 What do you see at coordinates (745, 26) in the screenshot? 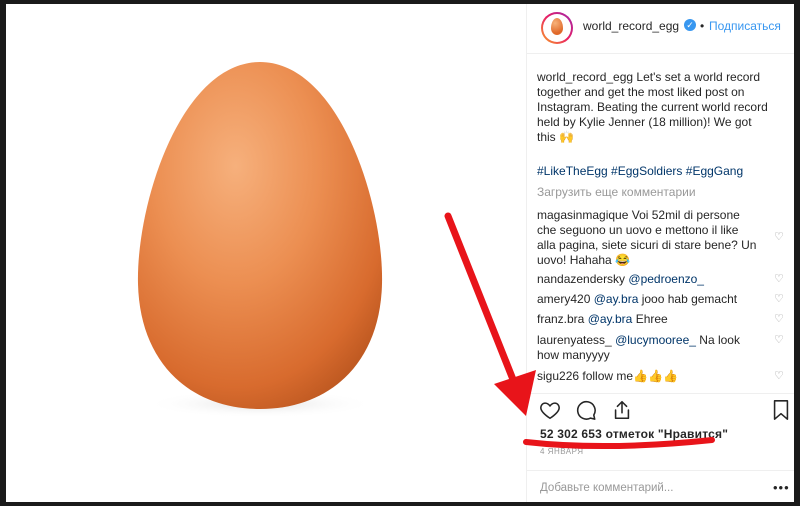
I see `follow-button: Подписаться` at bounding box center [745, 26].